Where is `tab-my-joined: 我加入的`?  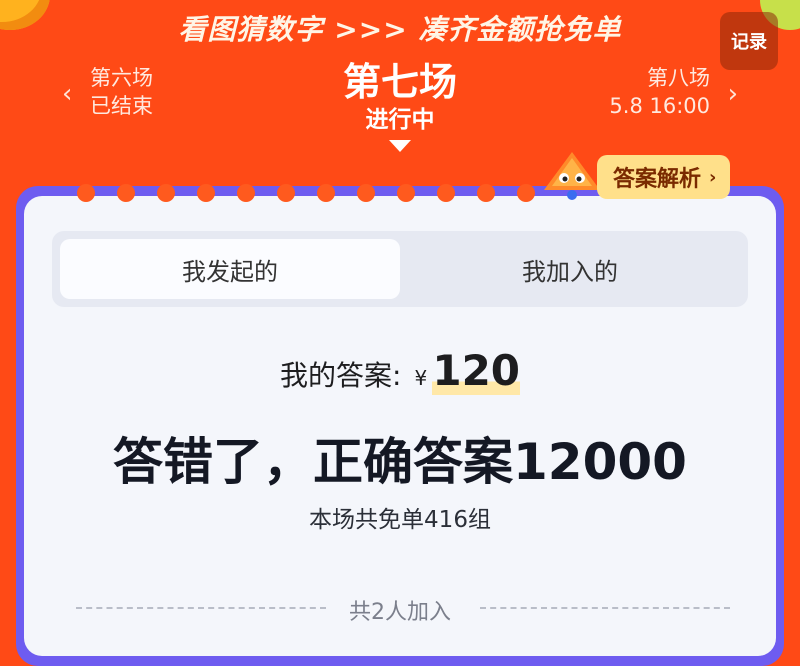 tab-my-joined: 我加入的 is located at coordinates (570, 269).